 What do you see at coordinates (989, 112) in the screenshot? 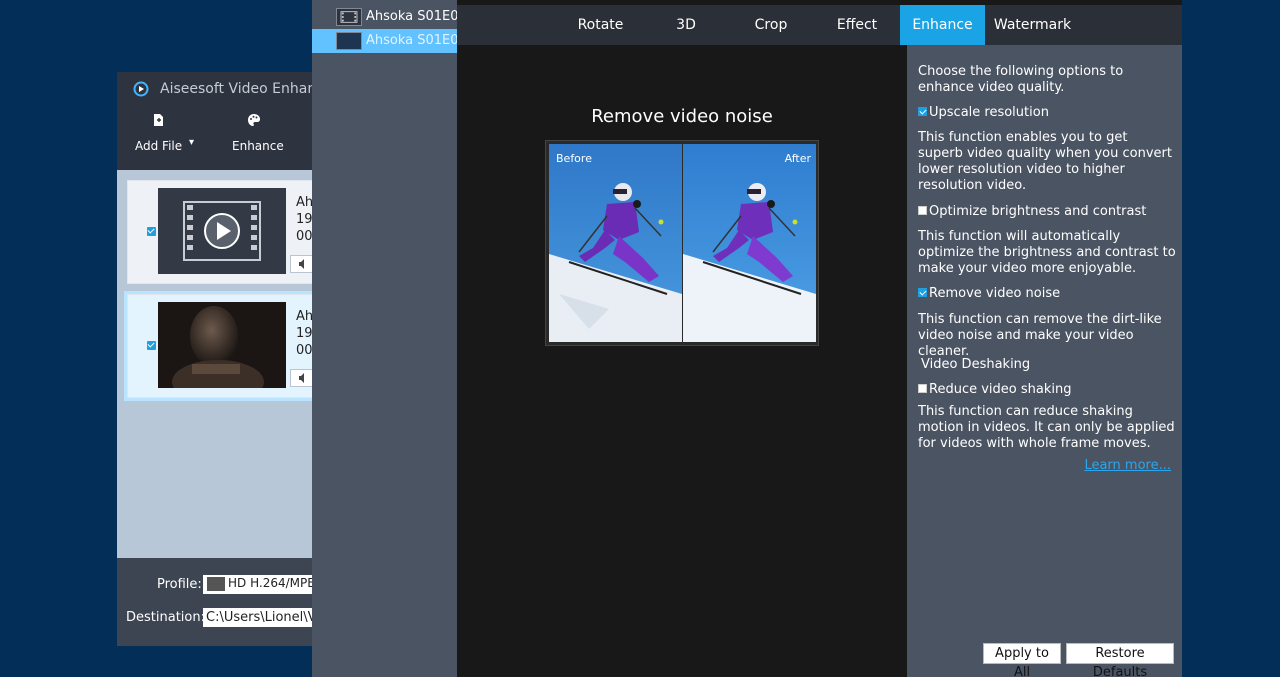
I see `upscale-resolution-label: Upscale resolution` at bounding box center [989, 112].